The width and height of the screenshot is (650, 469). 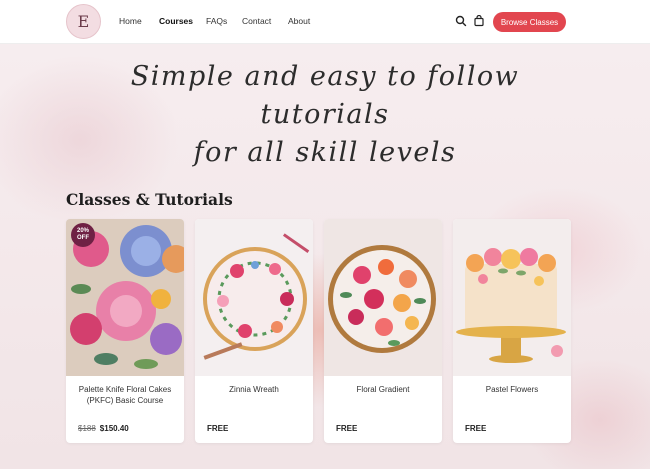 What do you see at coordinates (82, 231) in the screenshot?
I see `badge-percent: 20%` at bounding box center [82, 231].